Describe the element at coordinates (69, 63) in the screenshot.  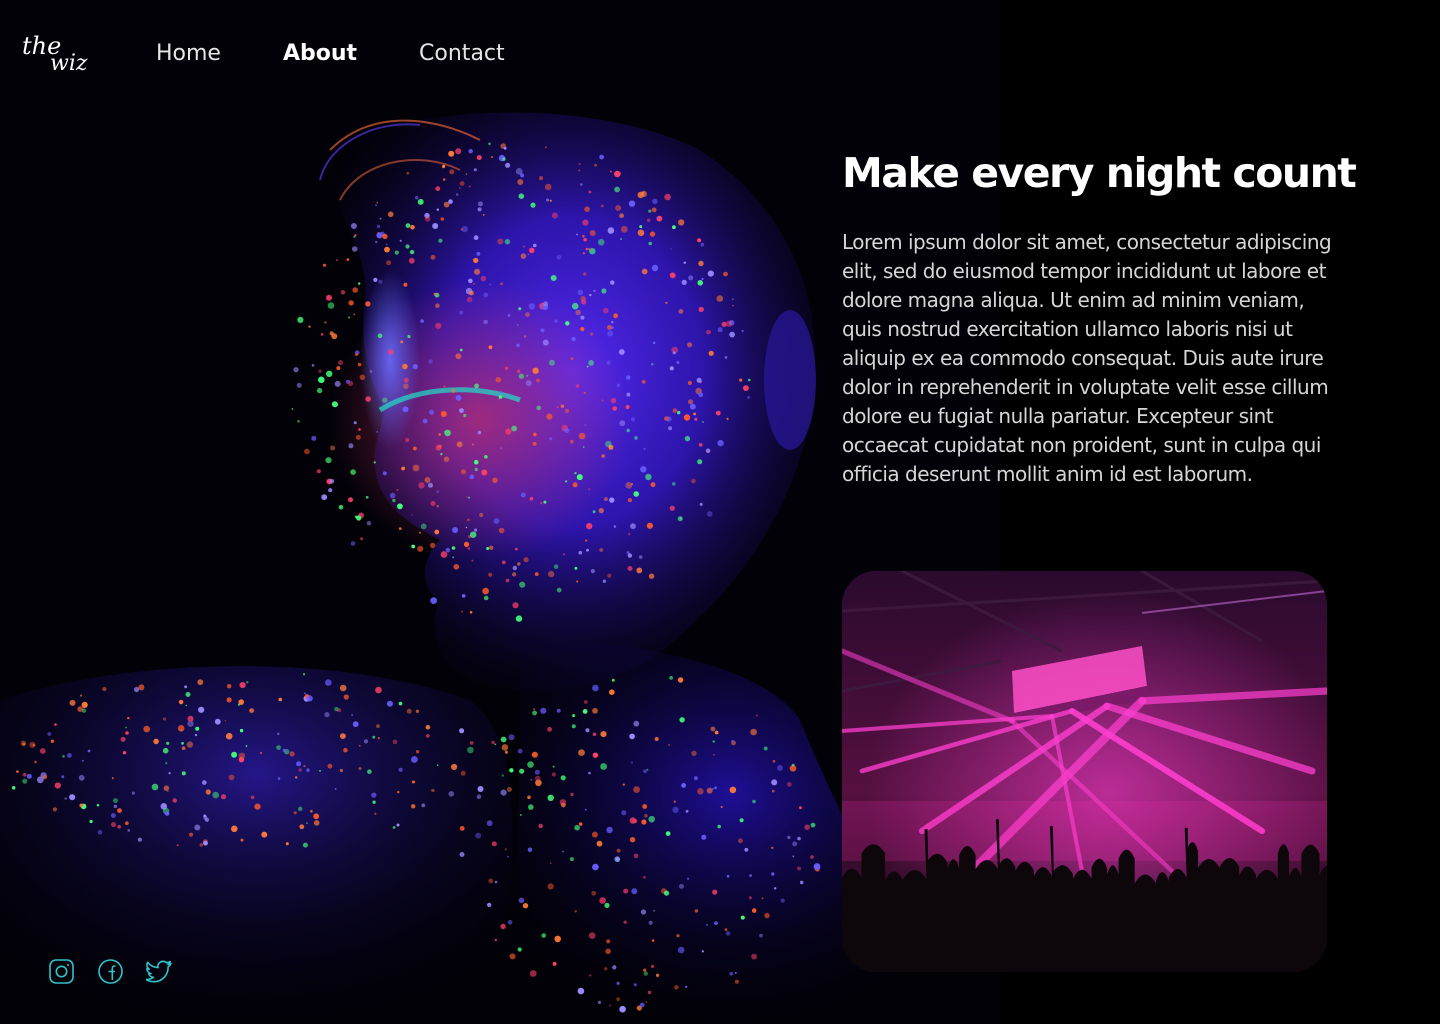
I see `logo-text-line2: wiz` at that location.